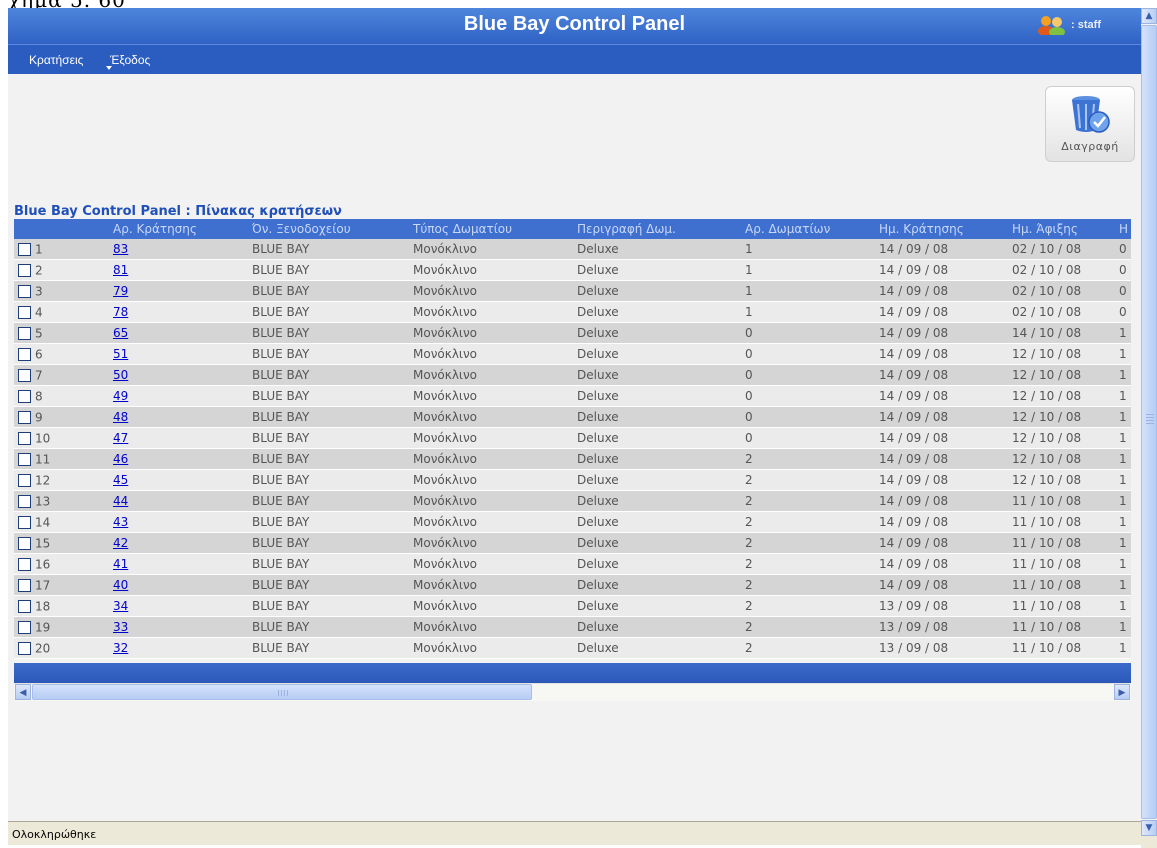 This screenshot has width=1157, height=848. I want to click on column-header: Περιγραφή Δωμ., so click(657, 229).